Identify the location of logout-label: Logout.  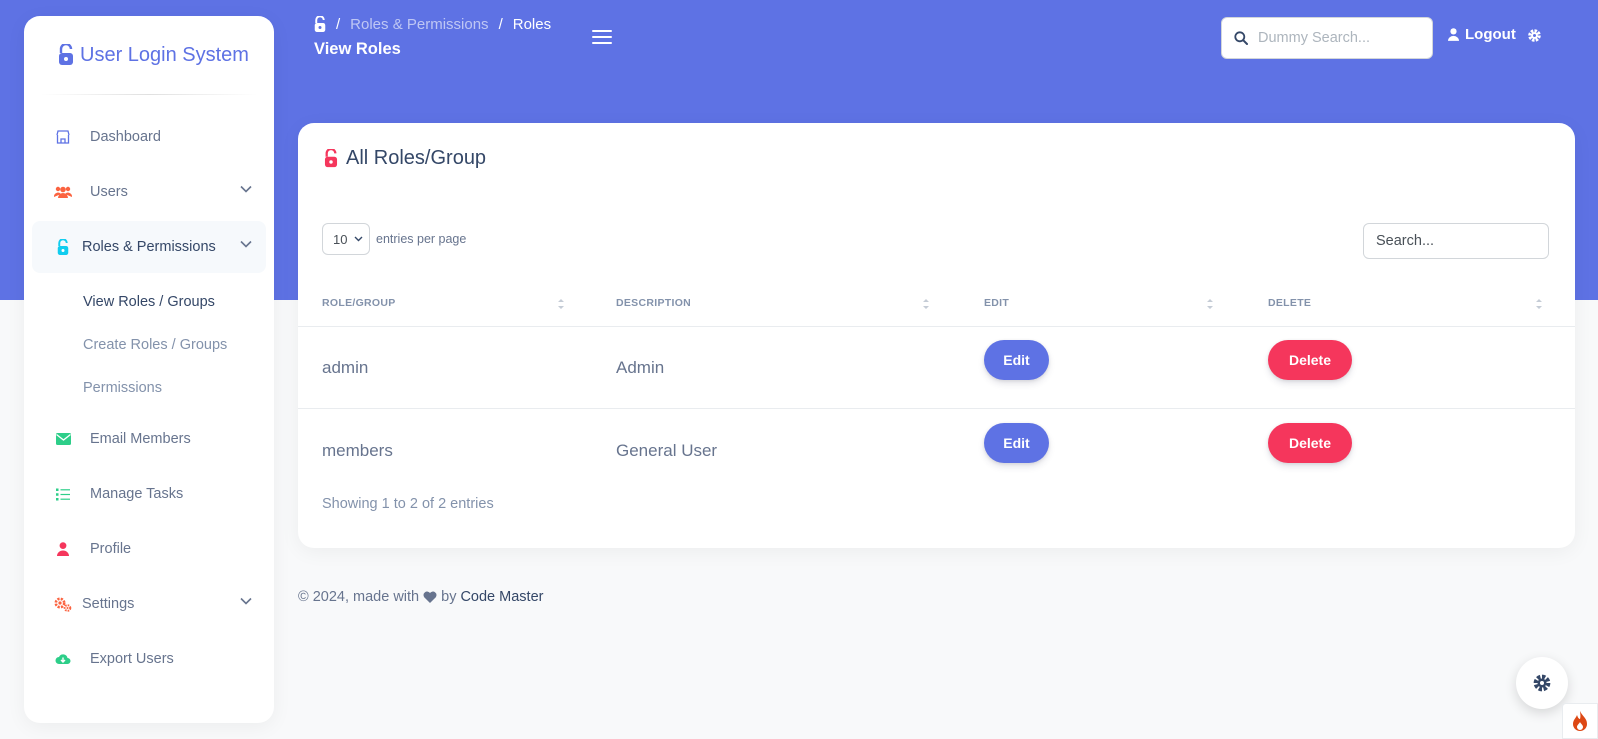
(1490, 34).